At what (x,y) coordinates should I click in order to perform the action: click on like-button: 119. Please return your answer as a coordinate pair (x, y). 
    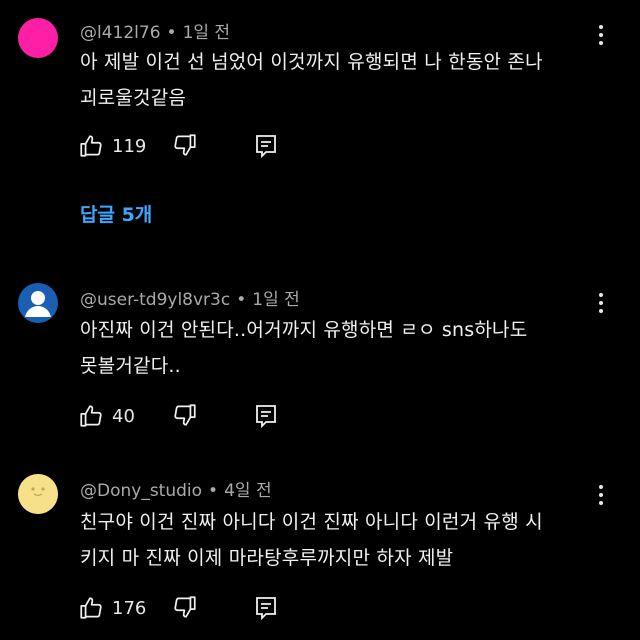
    Looking at the image, I should click on (112, 146).